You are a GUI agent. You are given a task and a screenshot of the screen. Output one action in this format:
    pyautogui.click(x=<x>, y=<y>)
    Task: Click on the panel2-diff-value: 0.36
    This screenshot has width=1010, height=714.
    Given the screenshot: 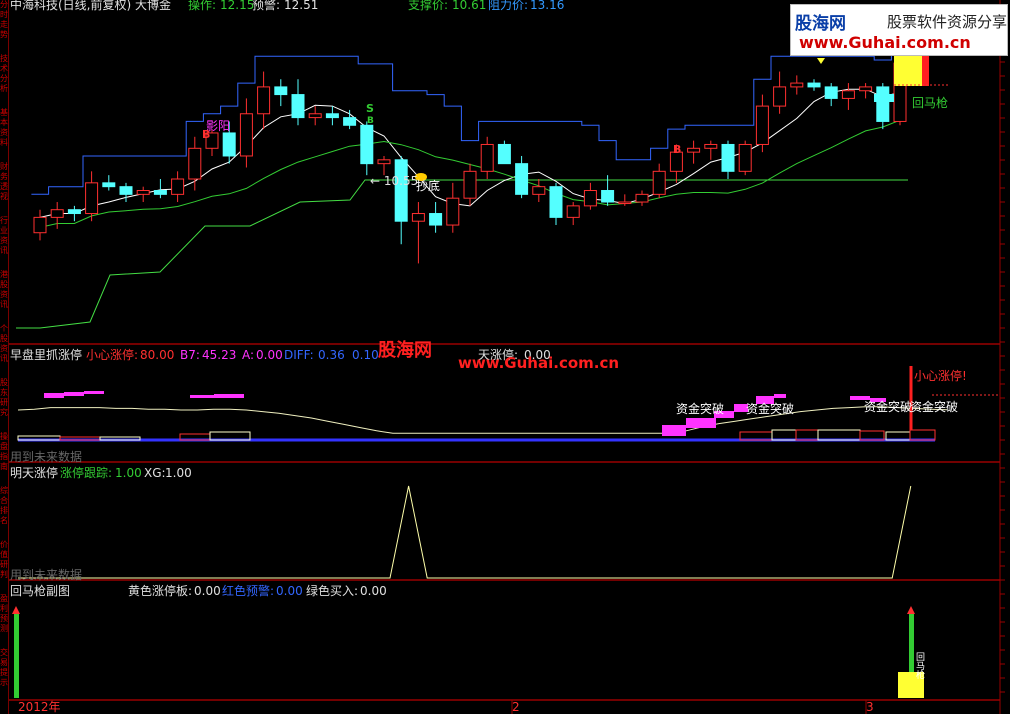 What is the action you would take?
    pyautogui.click(x=331, y=355)
    